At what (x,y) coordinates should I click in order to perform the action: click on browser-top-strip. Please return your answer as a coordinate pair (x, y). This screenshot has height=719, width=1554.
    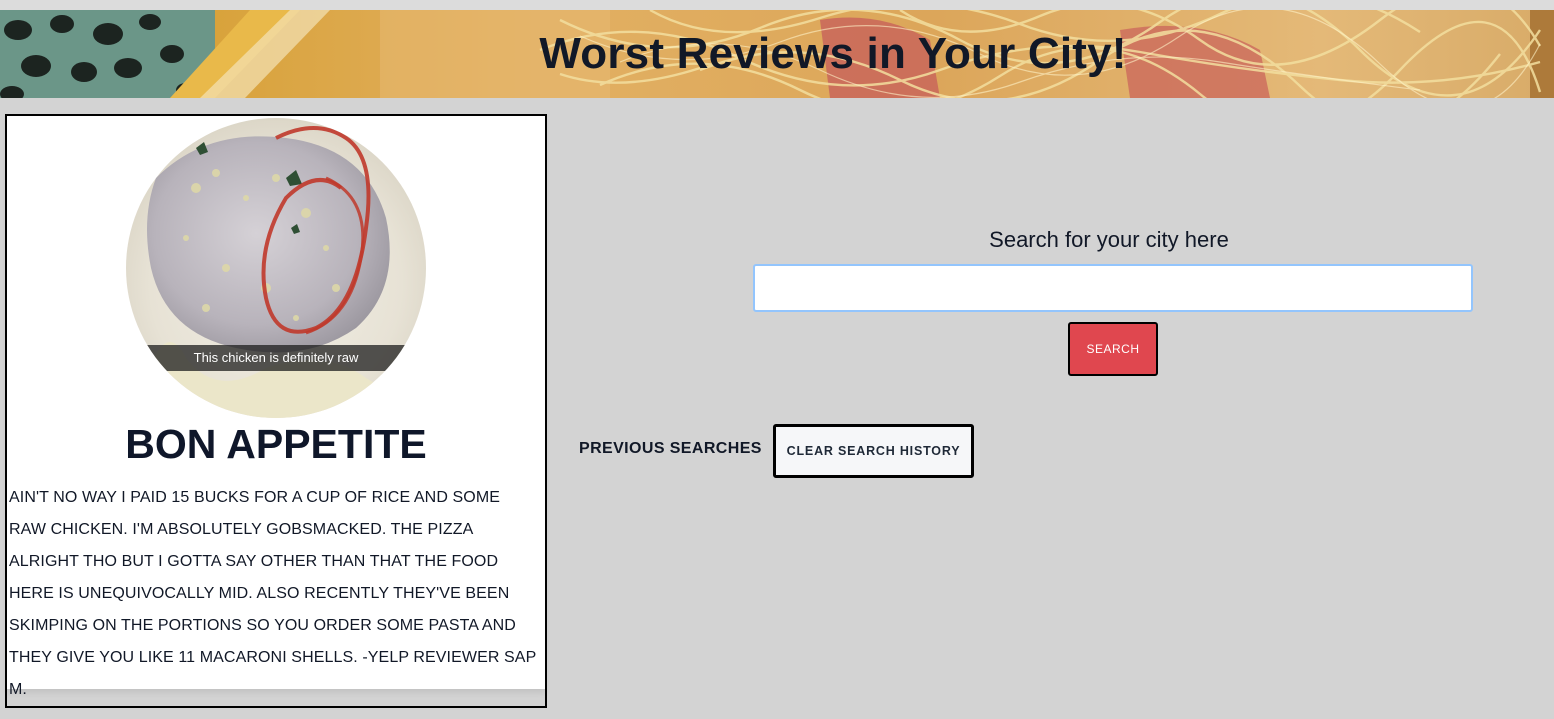
    Looking at the image, I should click on (777, 5).